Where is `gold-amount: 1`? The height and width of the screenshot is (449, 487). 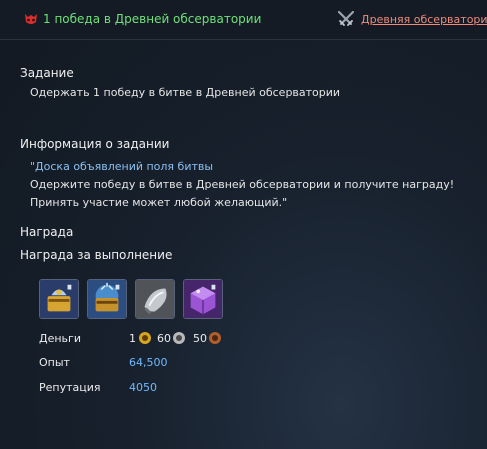 gold-amount: 1 is located at coordinates (132, 338).